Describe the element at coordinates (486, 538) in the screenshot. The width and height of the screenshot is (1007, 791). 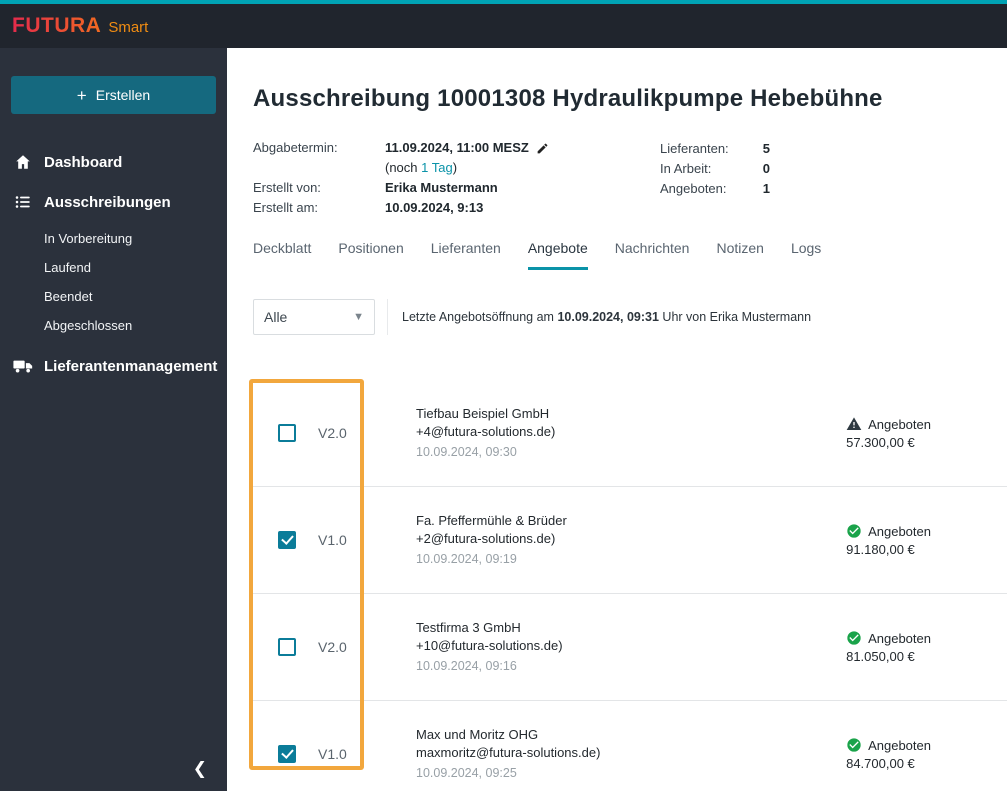
I see `offer-company-email: +2@futura-solutions.de)` at that location.